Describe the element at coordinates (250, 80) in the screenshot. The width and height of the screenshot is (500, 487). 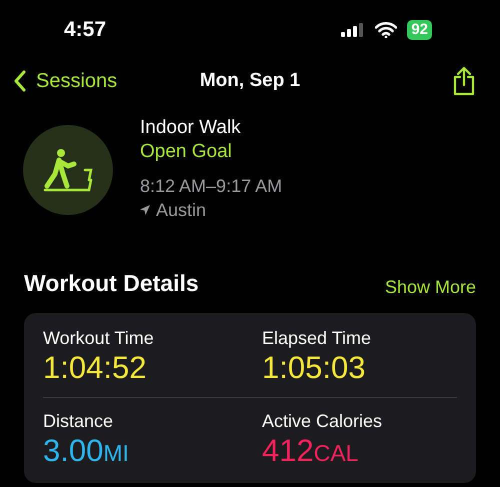
I see `page-title: Mon, Sep 1` at that location.